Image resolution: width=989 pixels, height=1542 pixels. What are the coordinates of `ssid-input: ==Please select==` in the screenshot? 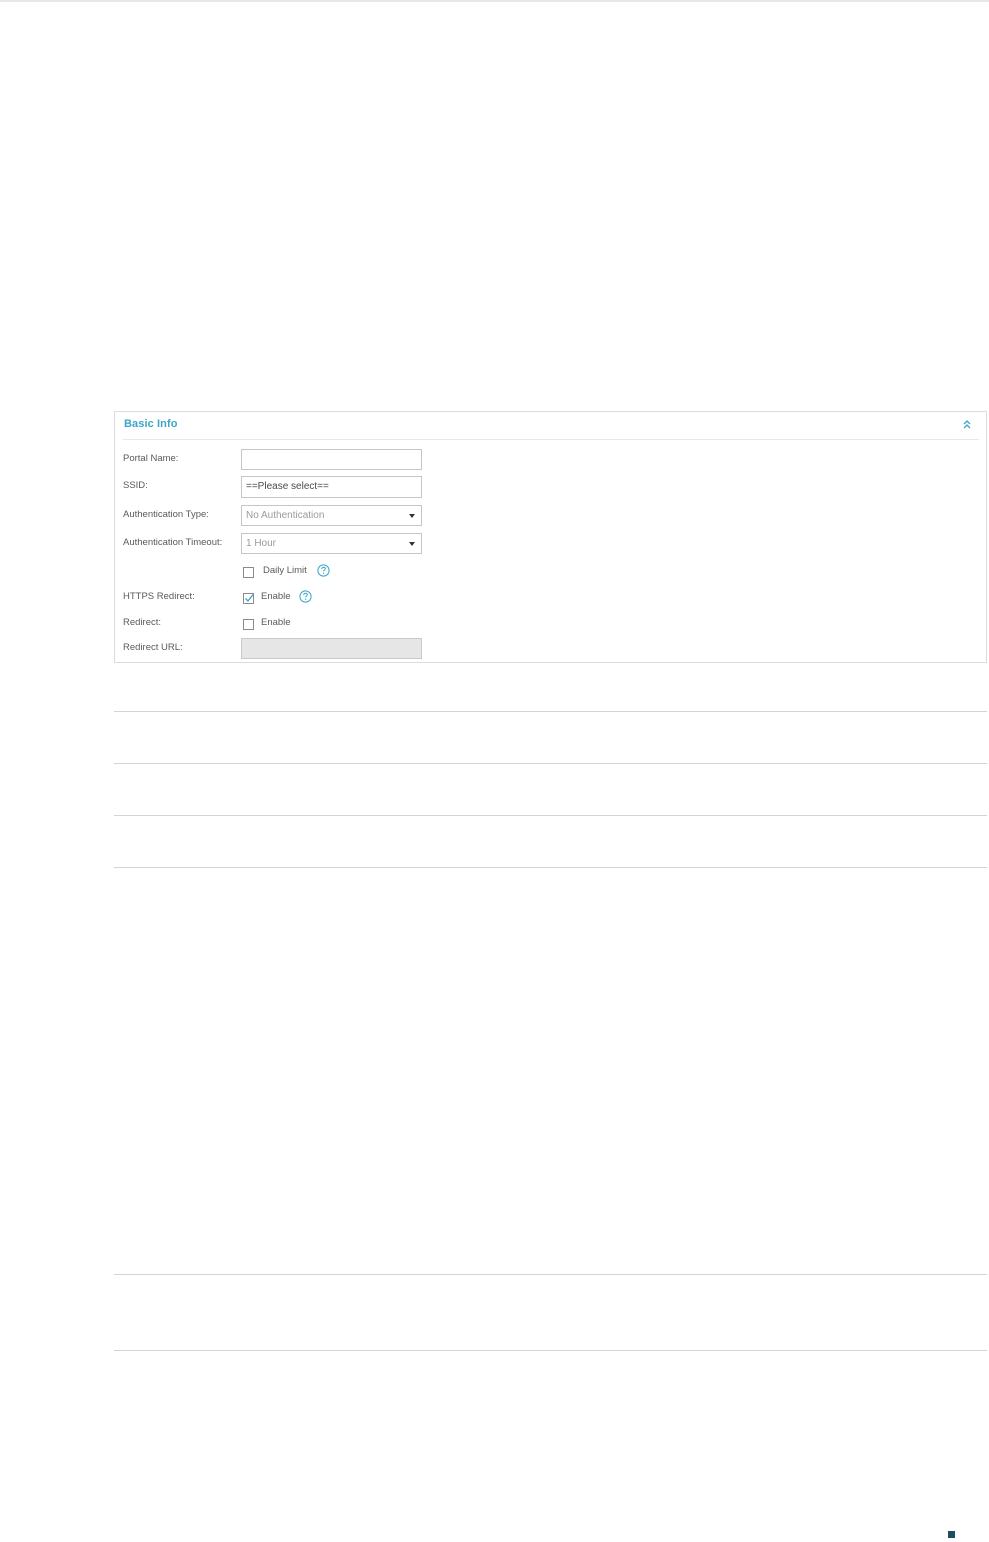 It's located at (331, 487).